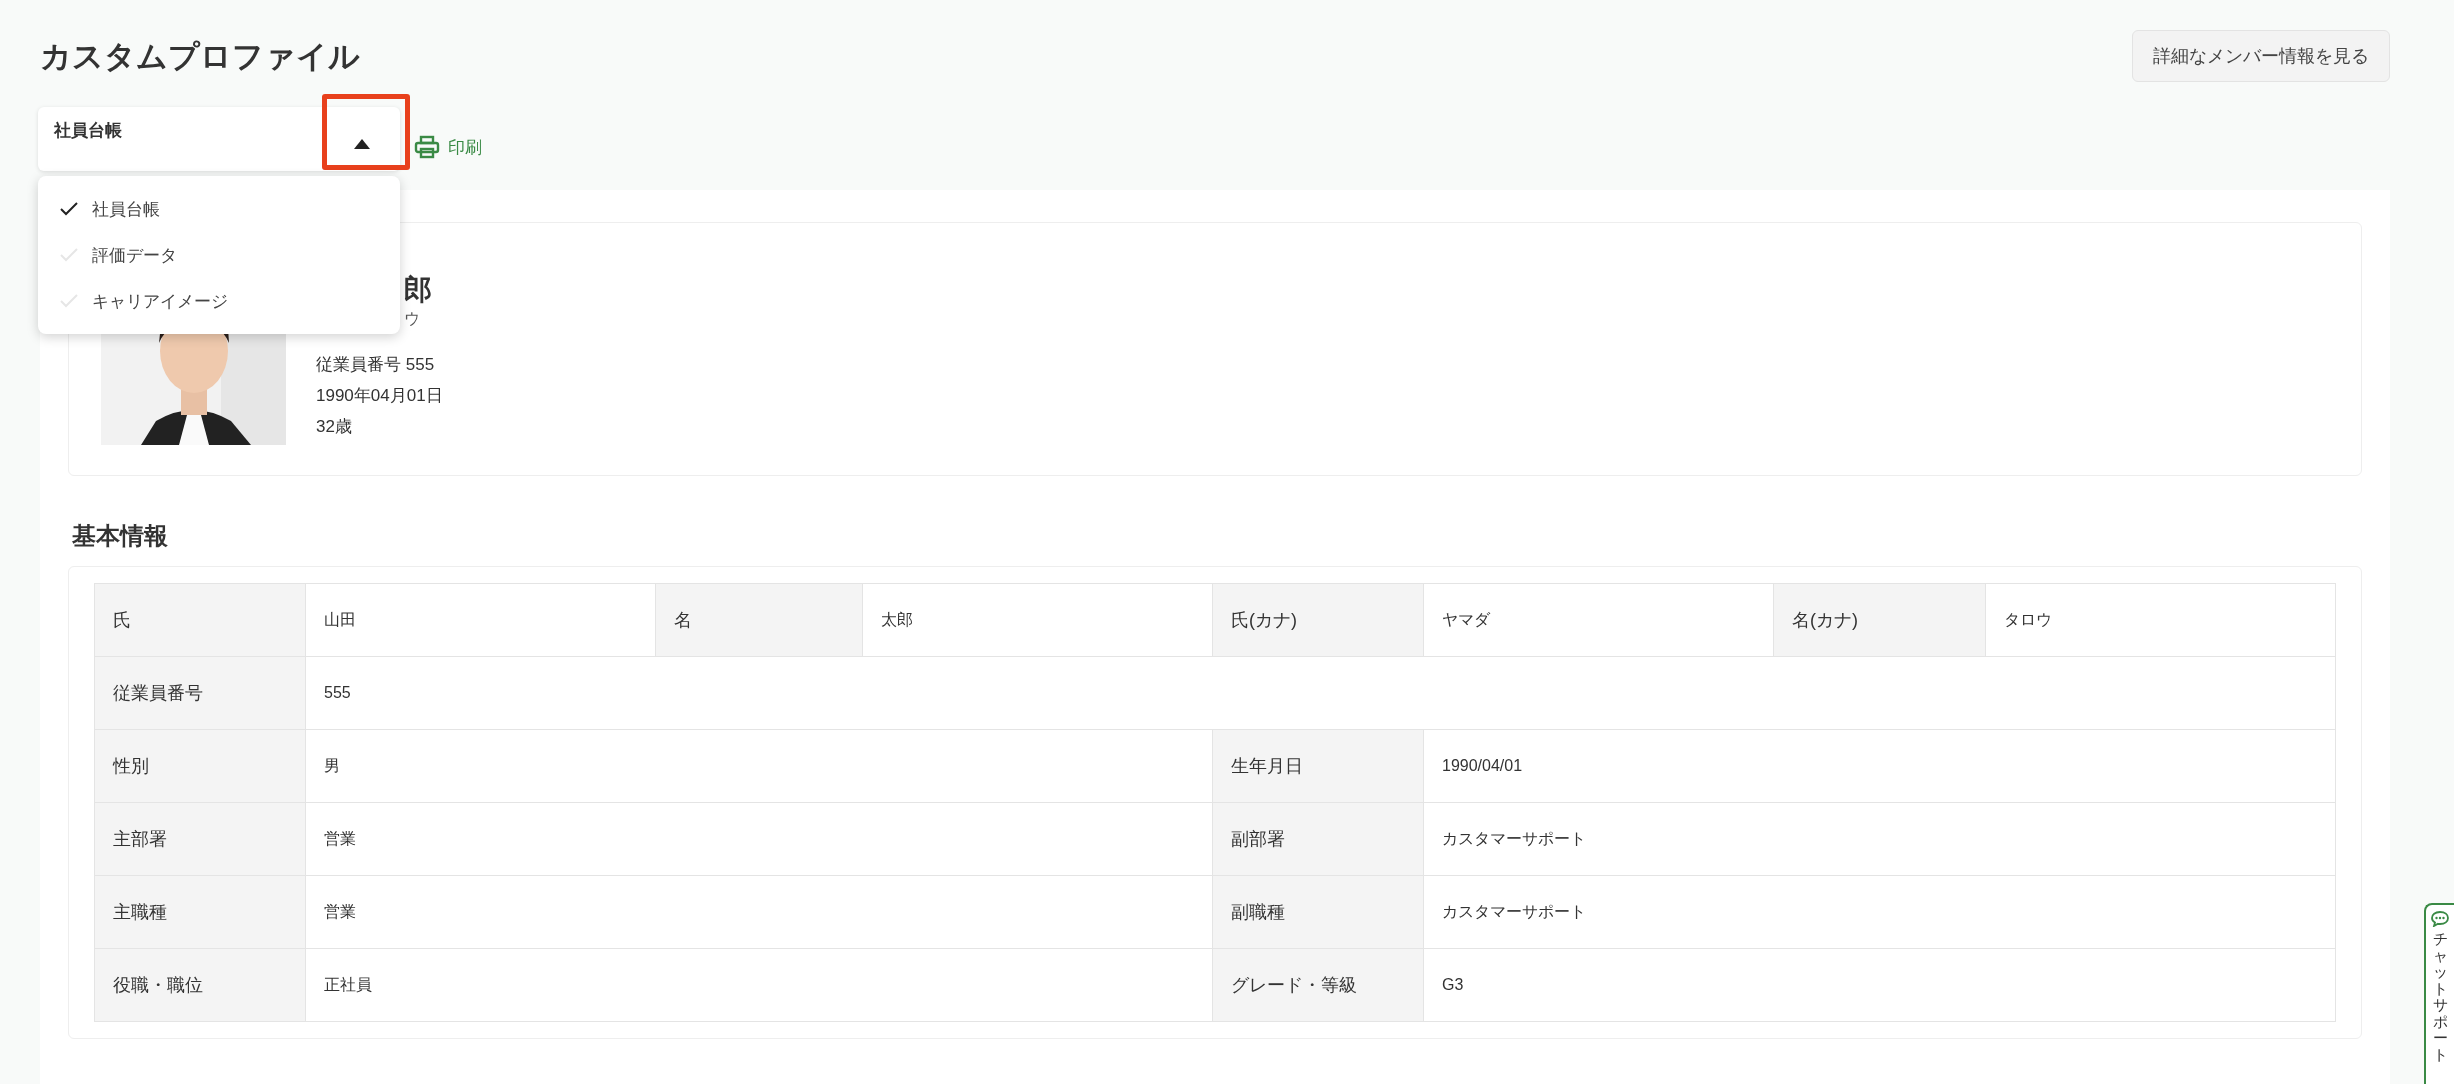  Describe the element at coordinates (219, 209) in the screenshot. I see `dropdown-option: 社員台帳` at that location.